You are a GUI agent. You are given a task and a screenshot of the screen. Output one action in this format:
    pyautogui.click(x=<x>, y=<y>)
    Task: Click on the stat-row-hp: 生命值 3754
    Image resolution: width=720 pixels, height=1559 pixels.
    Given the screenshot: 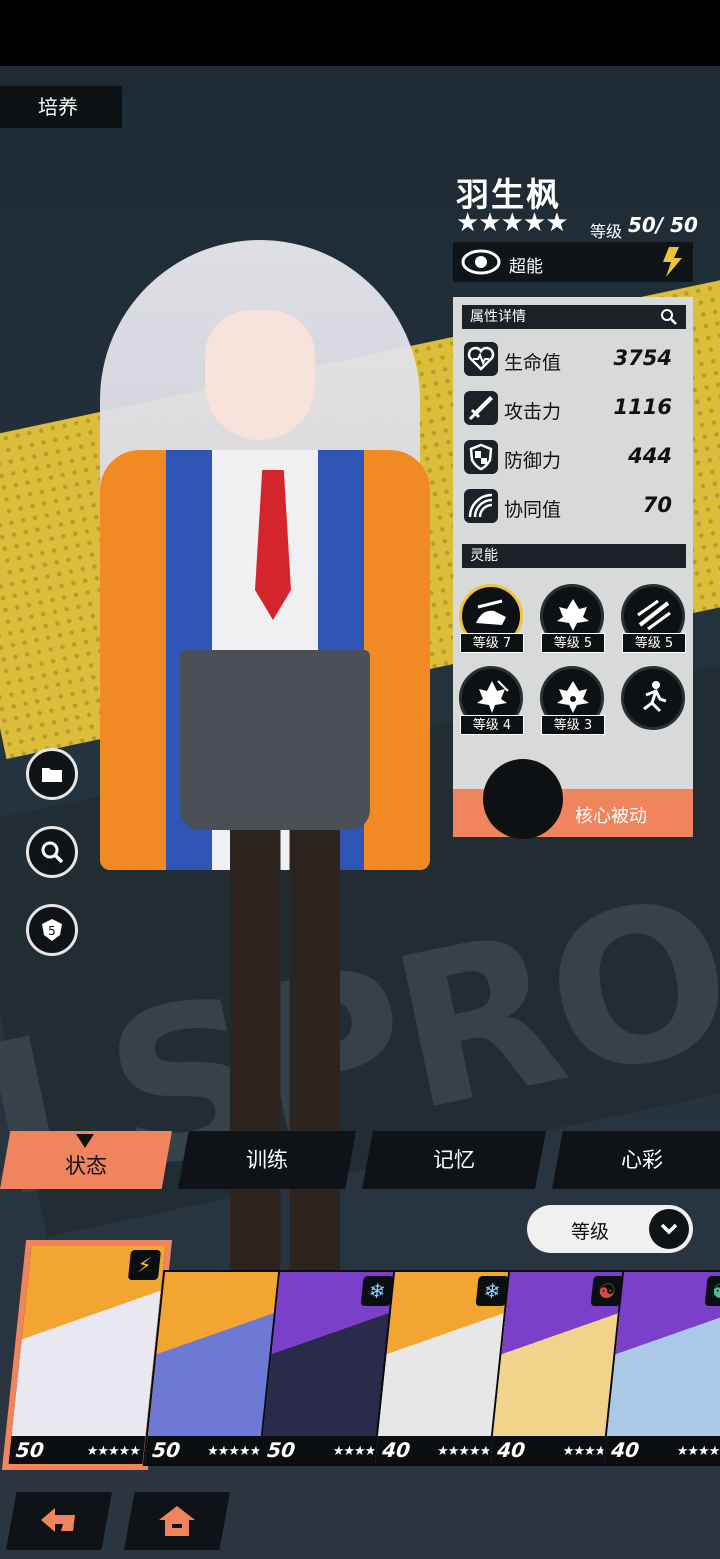 What is the action you would take?
    pyautogui.click(x=574, y=360)
    